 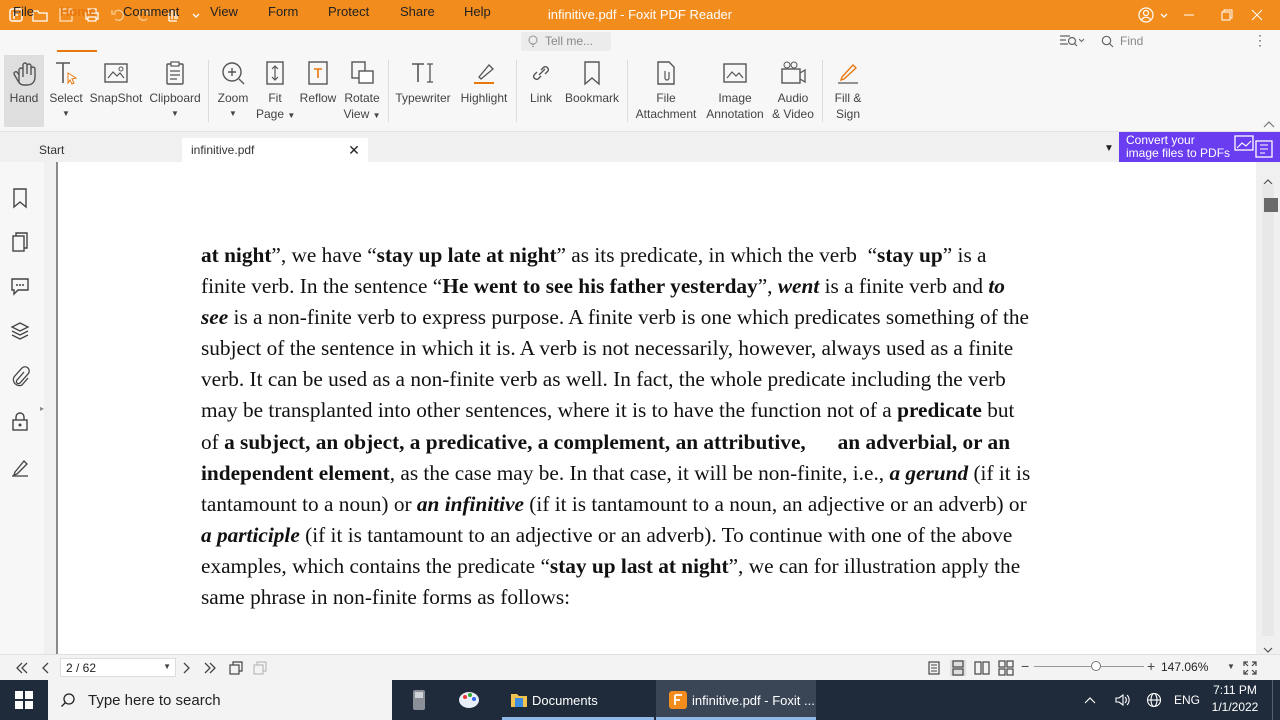 What do you see at coordinates (1072, 41) in the screenshot?
I see `search-options-icon` at bounding box center [1072, 41].